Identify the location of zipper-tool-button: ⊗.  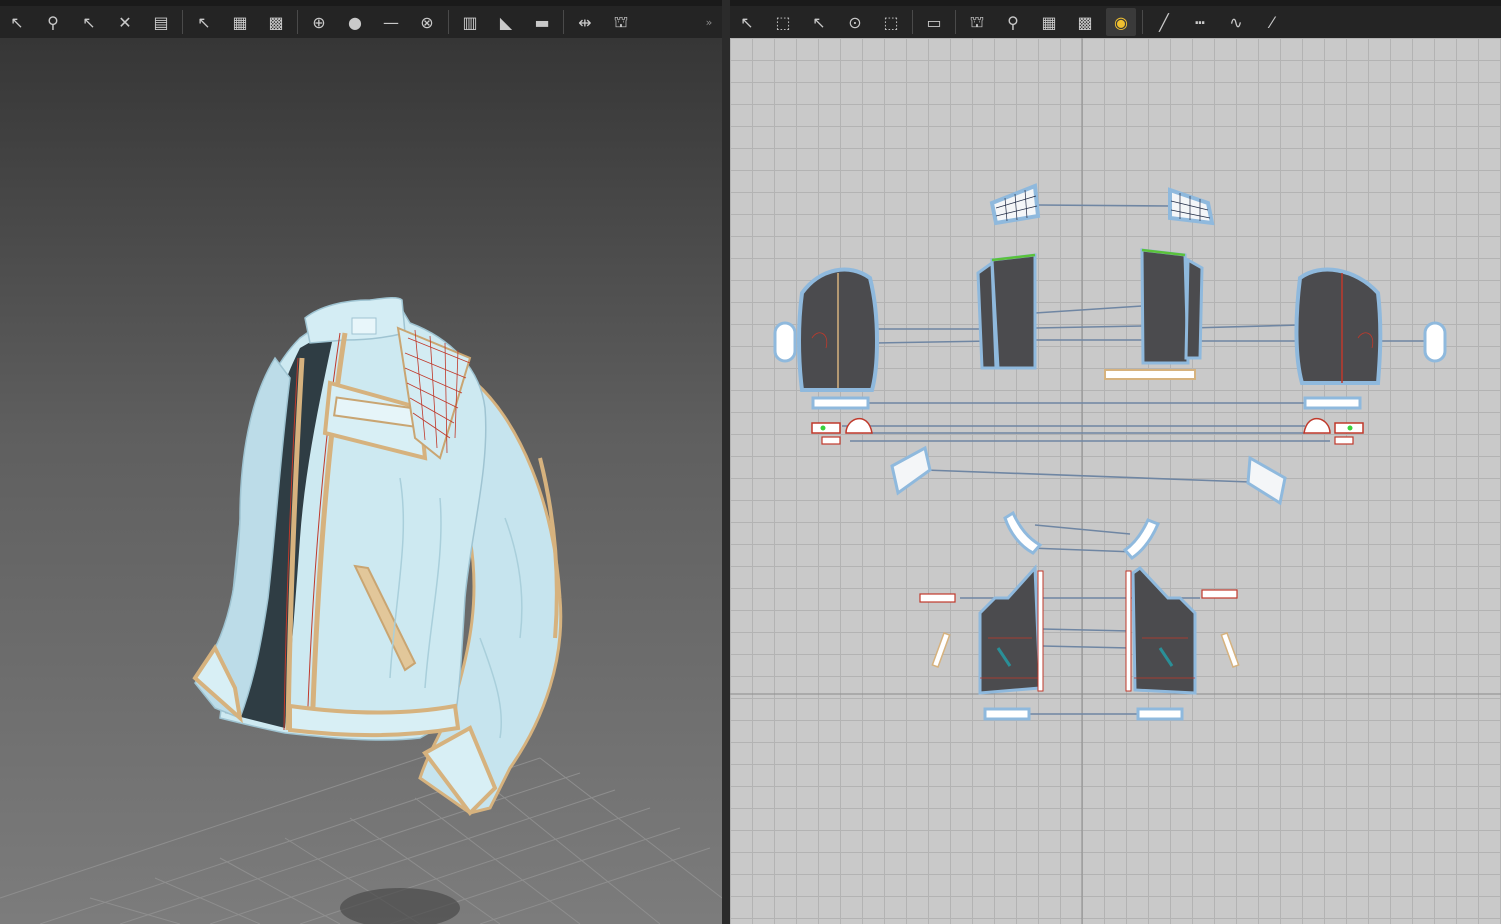
(427, 22).